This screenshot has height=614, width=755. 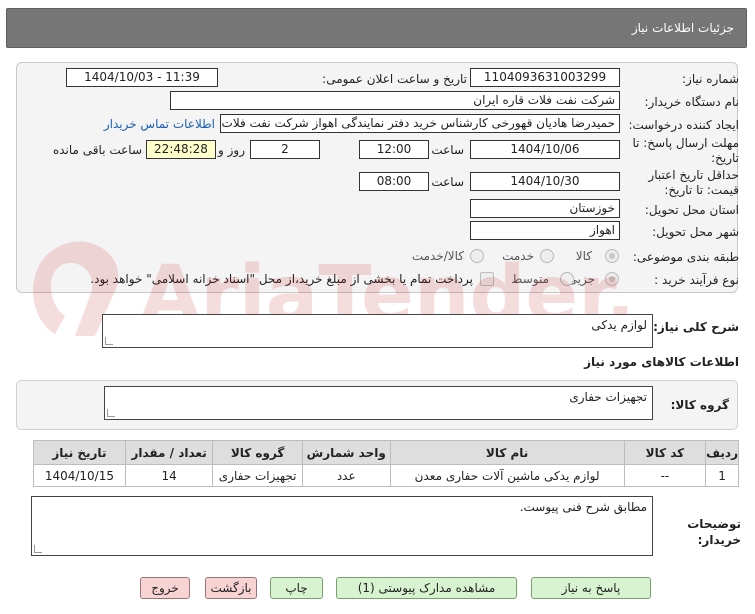 I want to click on city-label: شهر محل تحویل:, so click(x=695, y=232).